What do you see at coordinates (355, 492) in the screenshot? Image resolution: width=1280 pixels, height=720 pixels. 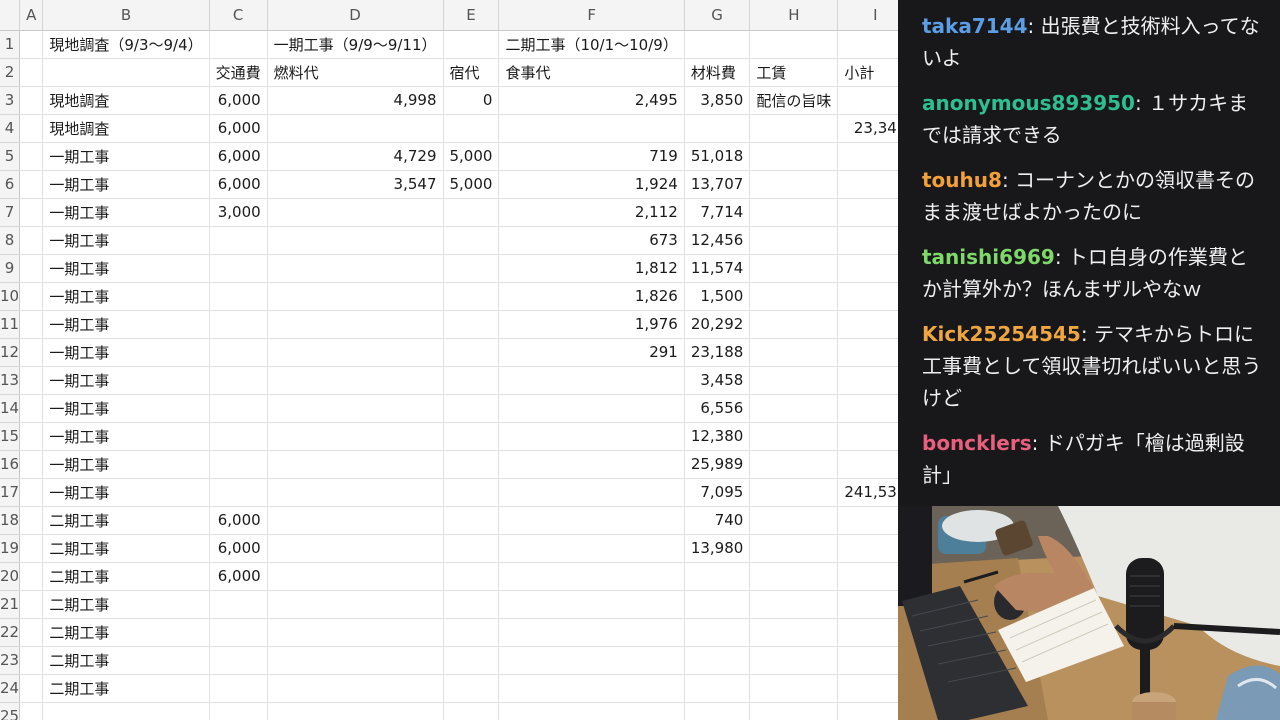 I see `cell-d17` at bounding box center [355, 492].